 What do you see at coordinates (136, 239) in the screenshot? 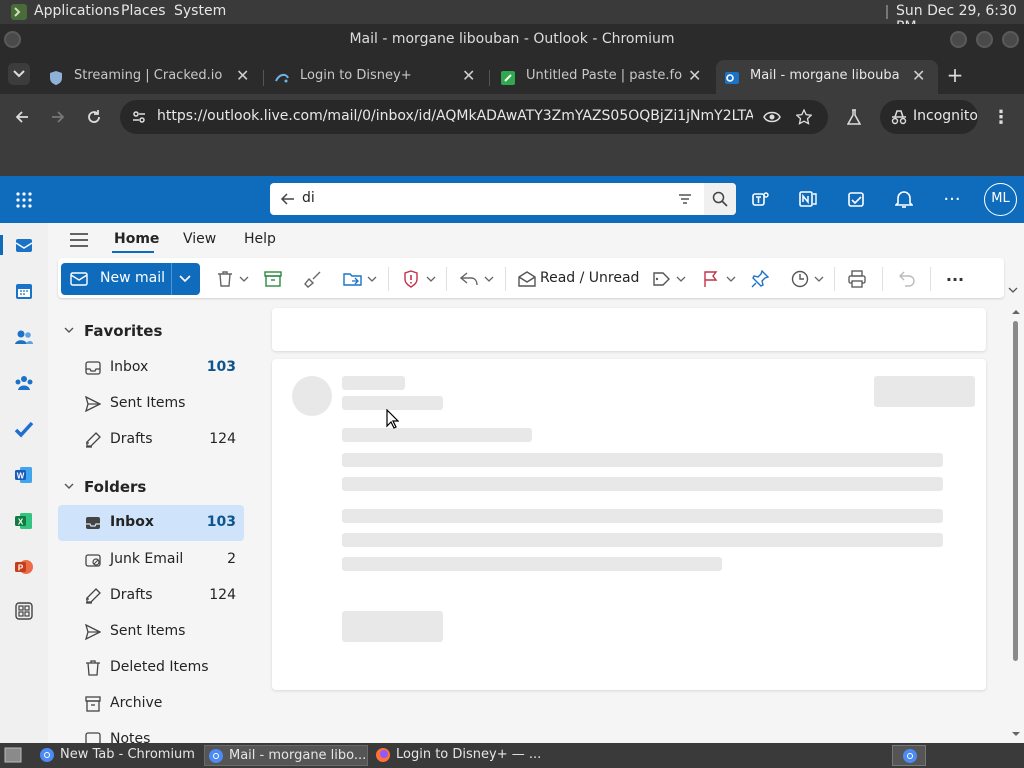
I see `ribbon-tab-home: Home` at bounding box center [136, 239].